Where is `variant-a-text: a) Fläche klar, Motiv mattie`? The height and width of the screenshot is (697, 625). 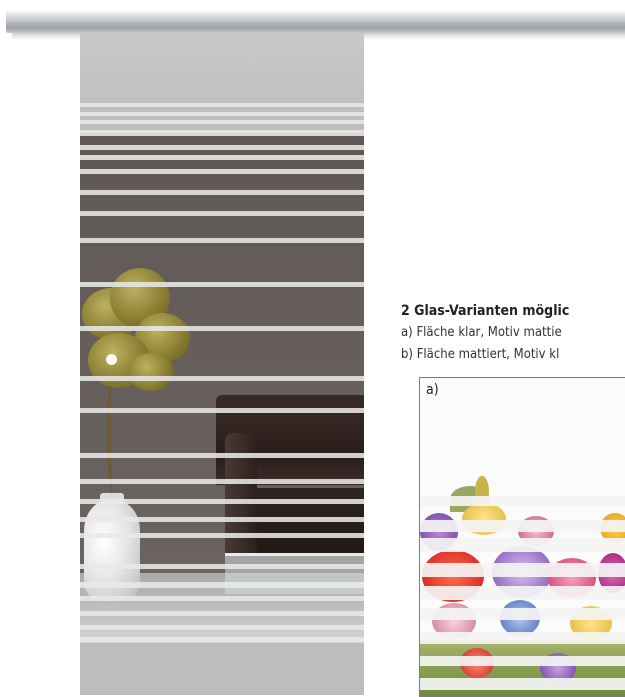 variant-a-text: a) Fläche klar, Motiv mattie is located at coordinates (481, 332).